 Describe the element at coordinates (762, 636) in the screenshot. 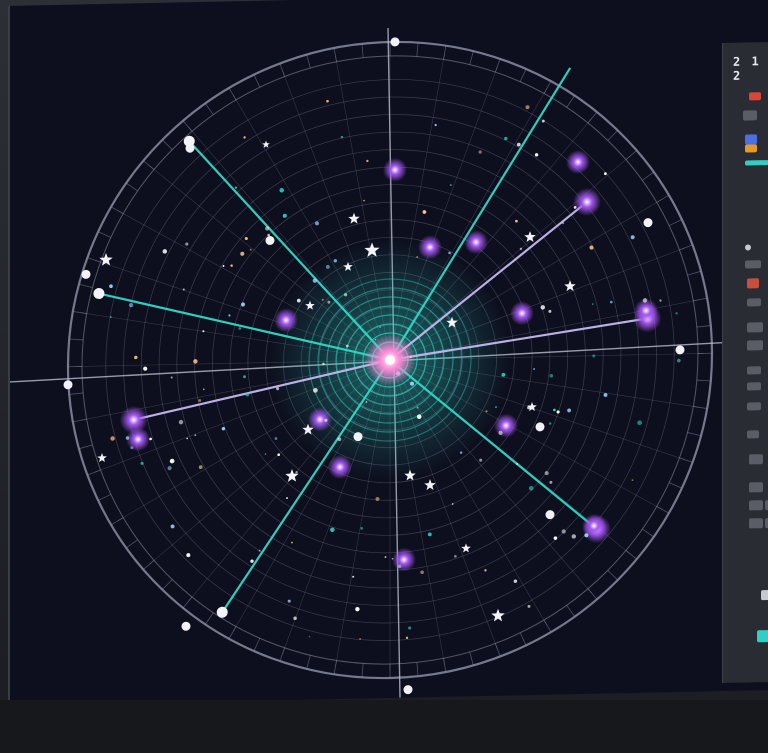

I see `confirm-button` at that location.